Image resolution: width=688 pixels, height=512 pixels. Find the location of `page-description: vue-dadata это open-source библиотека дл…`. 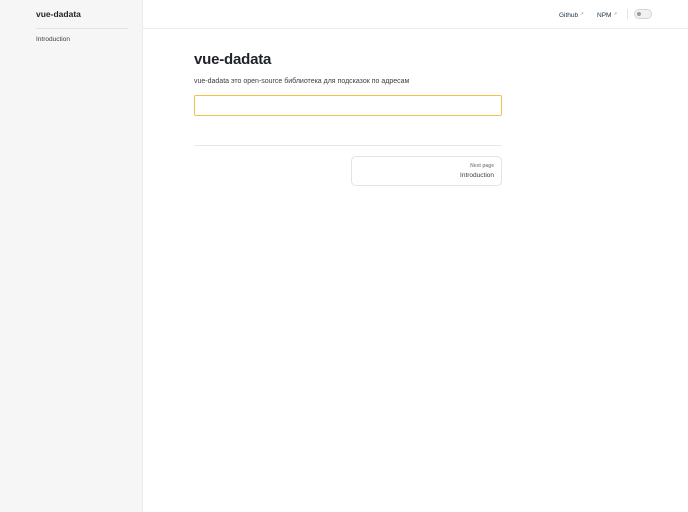

page-description: vue-dadata это open-source библиотека дл… is located at coordinates (302, 81).